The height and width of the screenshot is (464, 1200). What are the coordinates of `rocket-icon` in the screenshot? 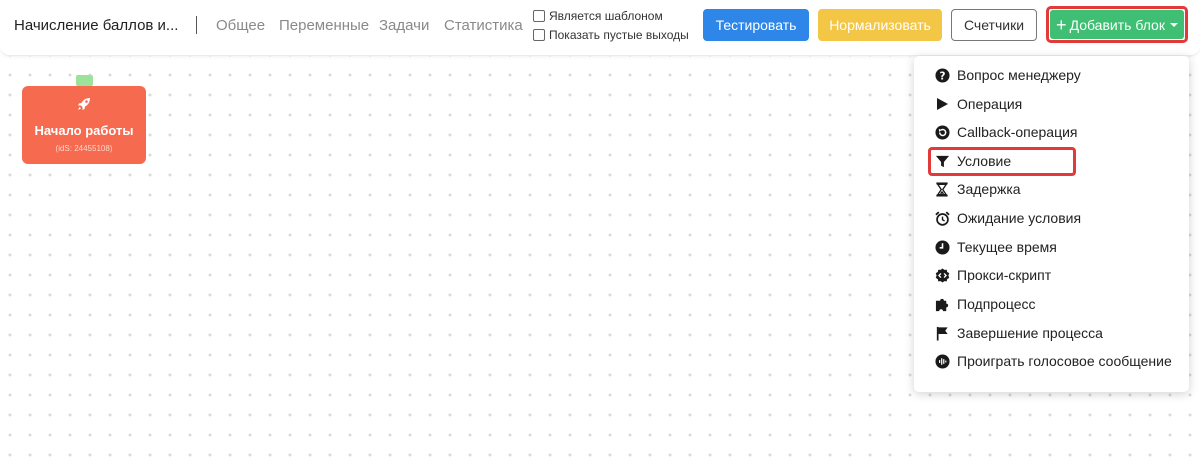 It's located at (84, 106).